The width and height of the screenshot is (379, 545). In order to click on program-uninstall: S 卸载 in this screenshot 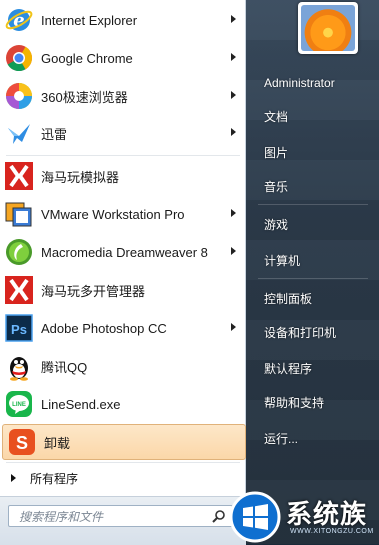, I will do `click(124, 442)`.